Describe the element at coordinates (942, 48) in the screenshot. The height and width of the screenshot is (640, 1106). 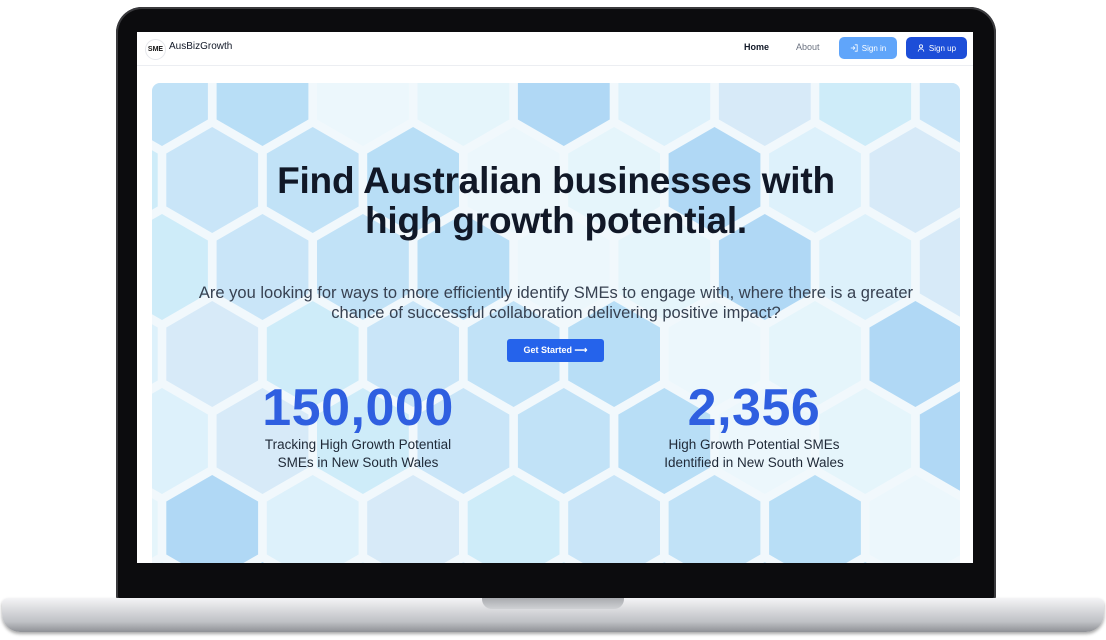
I see `sign-up-label: Sign up` at that location.